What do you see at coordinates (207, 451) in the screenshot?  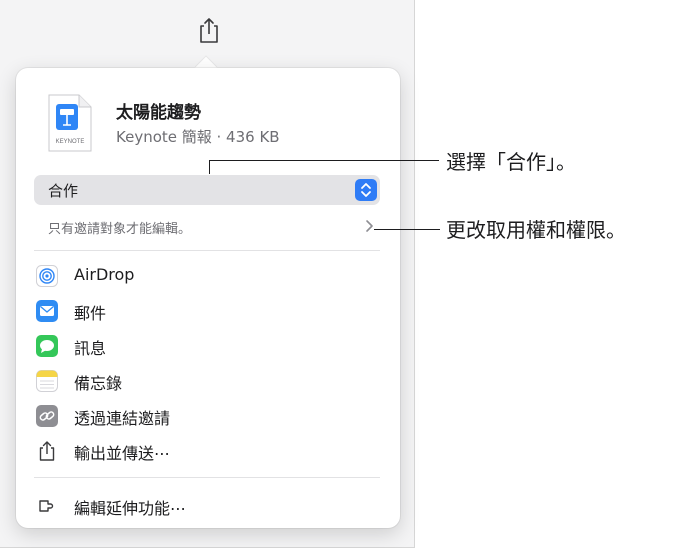 I see `menu-item-export-send: 輸出並傳送⋯` at bounding box center [207, 451].